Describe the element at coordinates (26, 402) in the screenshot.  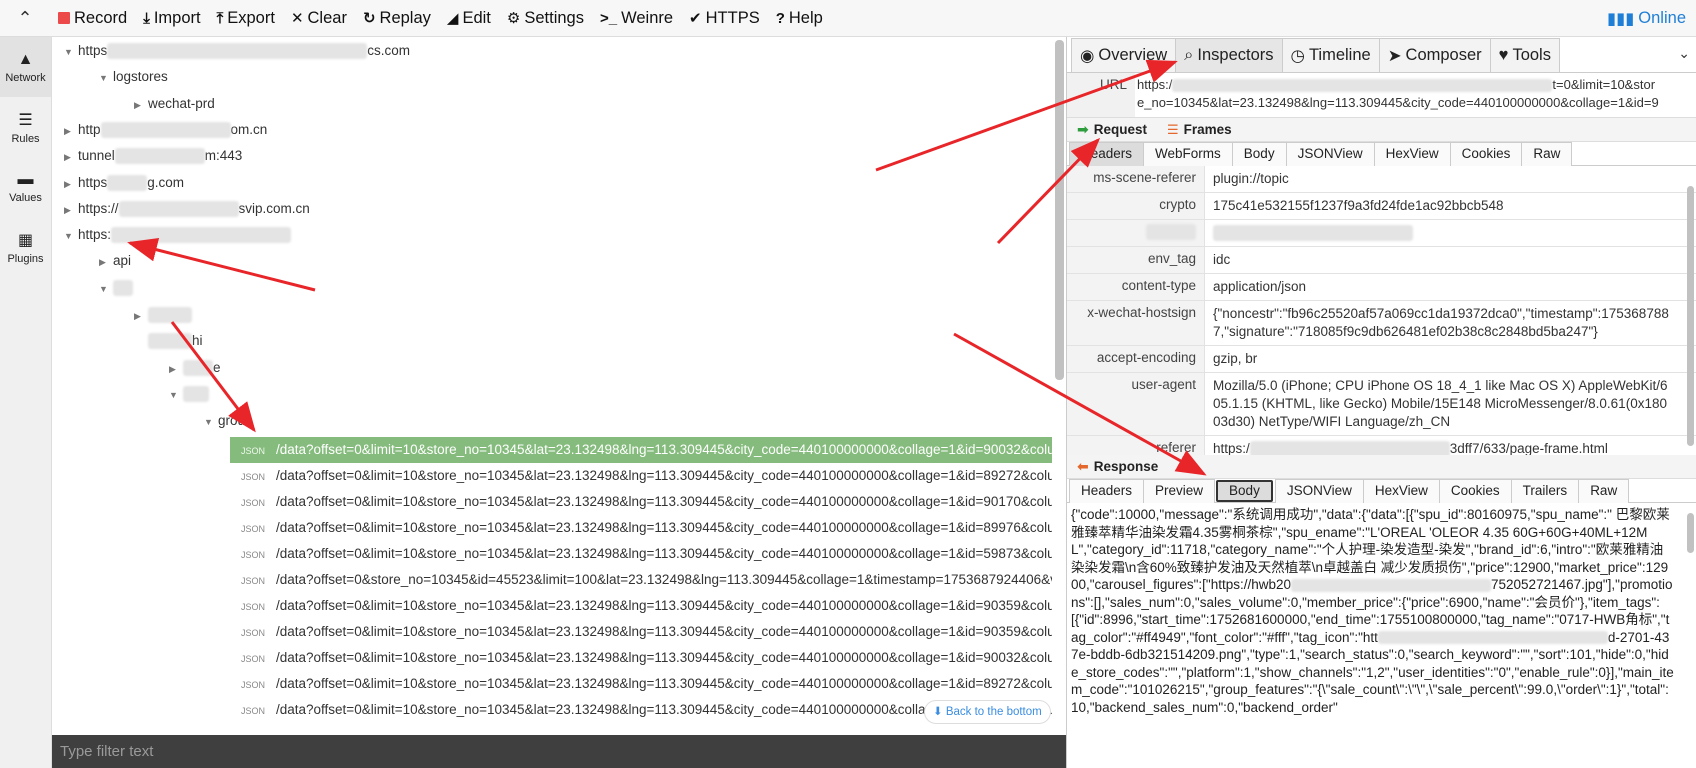
I see `left-sidebar: ▲ Network ☰ Rules ▬ Values ▦ Plugins` at that location.